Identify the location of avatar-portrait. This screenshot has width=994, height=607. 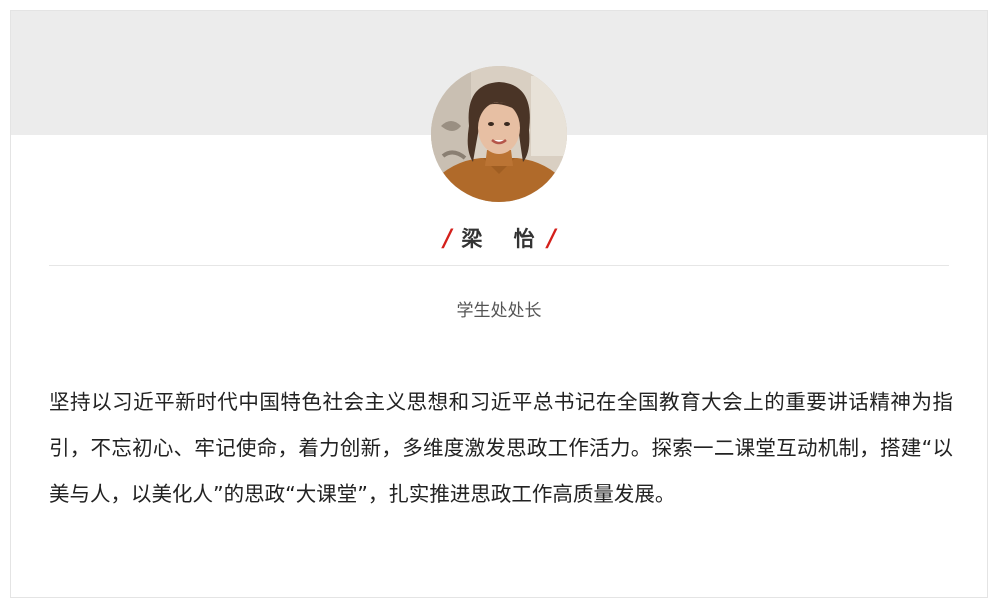
(499, 134).